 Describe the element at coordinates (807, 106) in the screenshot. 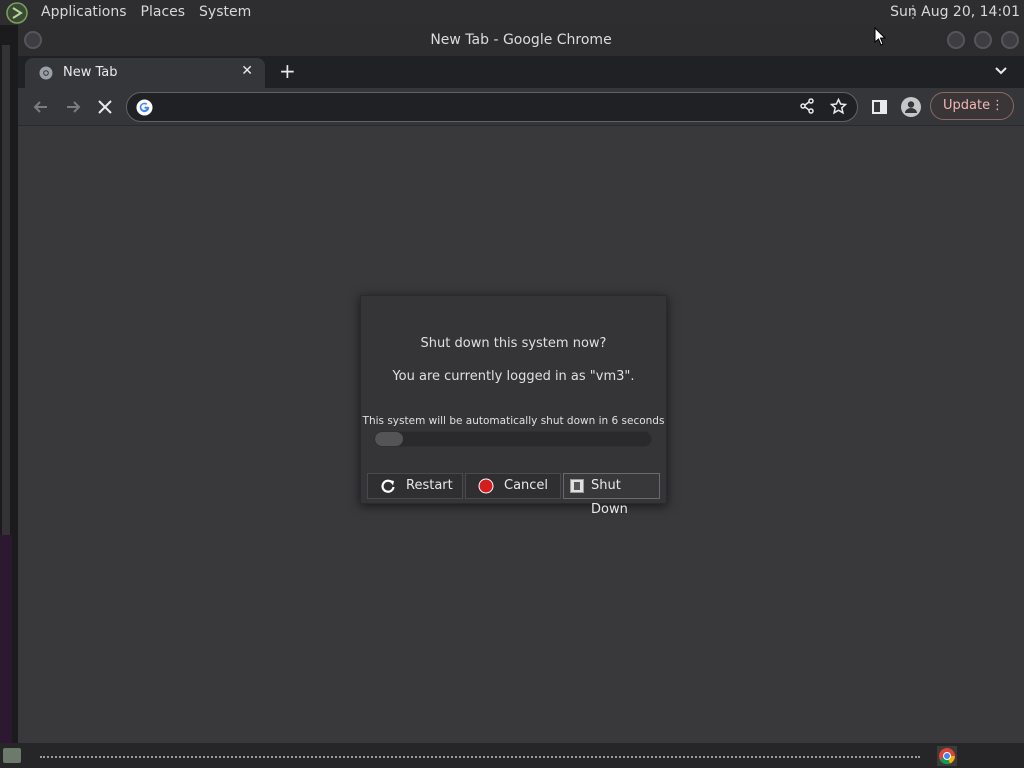

I see `share-icon` at that location.